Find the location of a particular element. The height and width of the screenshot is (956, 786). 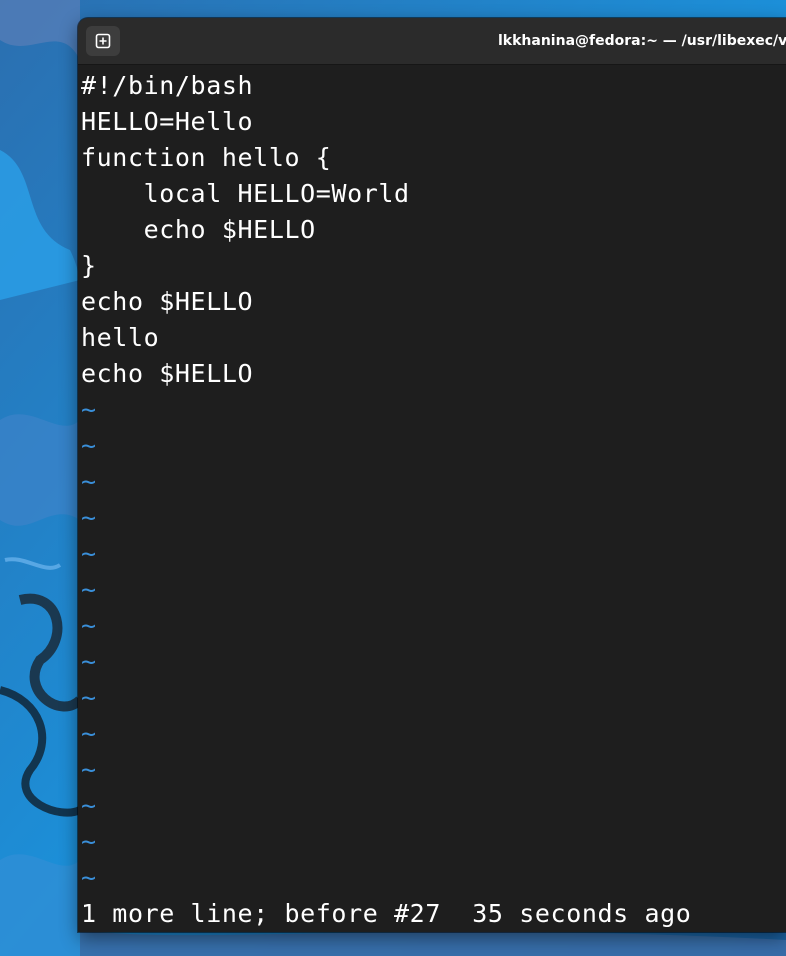

vi-status-message: 1 more line; before #27 35 seconds ago is located at coordinates (386, 913).